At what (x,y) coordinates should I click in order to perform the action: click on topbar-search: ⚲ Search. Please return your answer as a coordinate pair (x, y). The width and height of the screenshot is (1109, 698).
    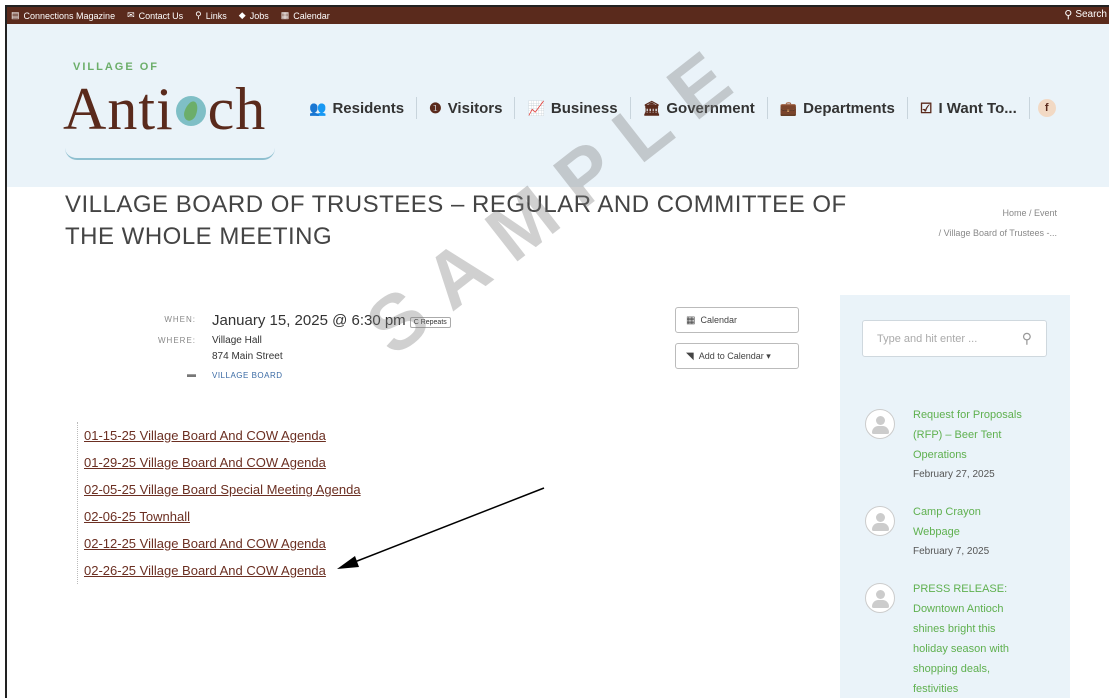
    Looking at the image, I should click on (1085, 14).